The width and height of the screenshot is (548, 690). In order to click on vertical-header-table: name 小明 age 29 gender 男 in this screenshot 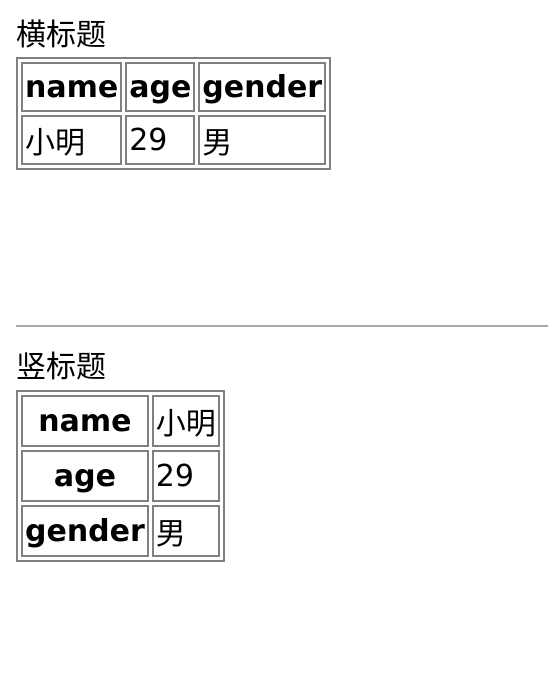, I will do `click(120, 476)`.